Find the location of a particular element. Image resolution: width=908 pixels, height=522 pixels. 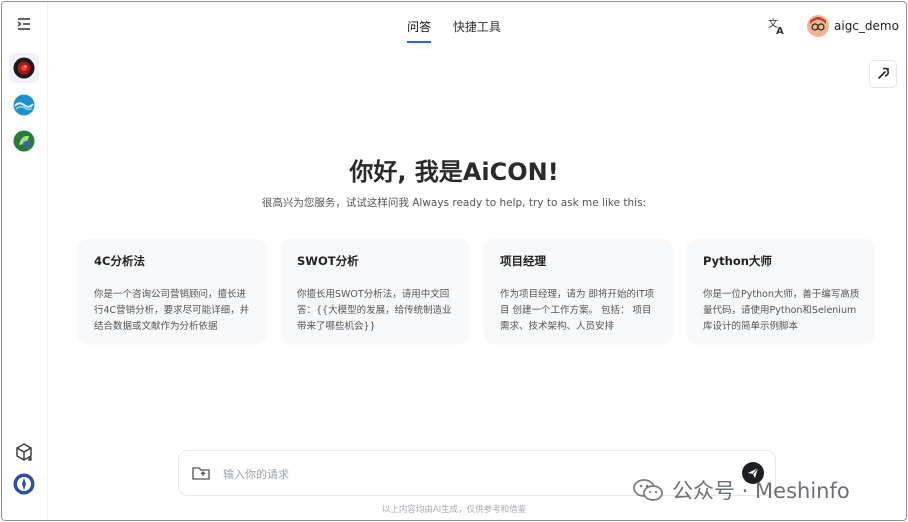

wechat-logo-icon is located at coordinates (648, 490).